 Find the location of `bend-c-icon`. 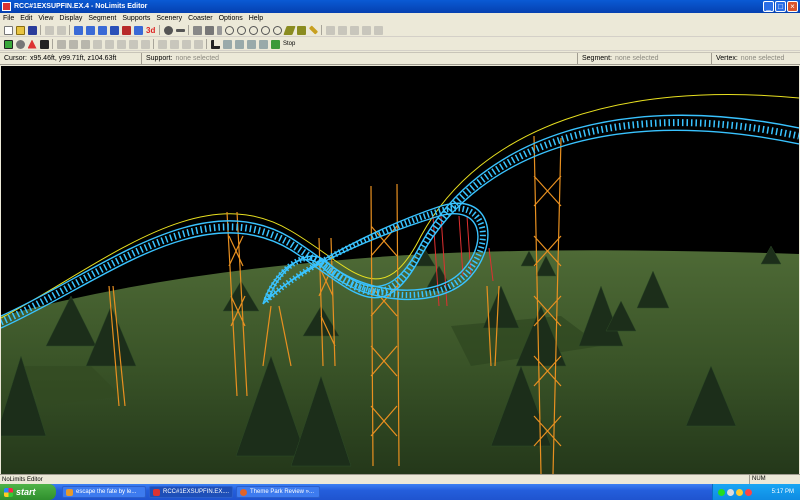

bend-c-icon is located at coordinates (121, 44).